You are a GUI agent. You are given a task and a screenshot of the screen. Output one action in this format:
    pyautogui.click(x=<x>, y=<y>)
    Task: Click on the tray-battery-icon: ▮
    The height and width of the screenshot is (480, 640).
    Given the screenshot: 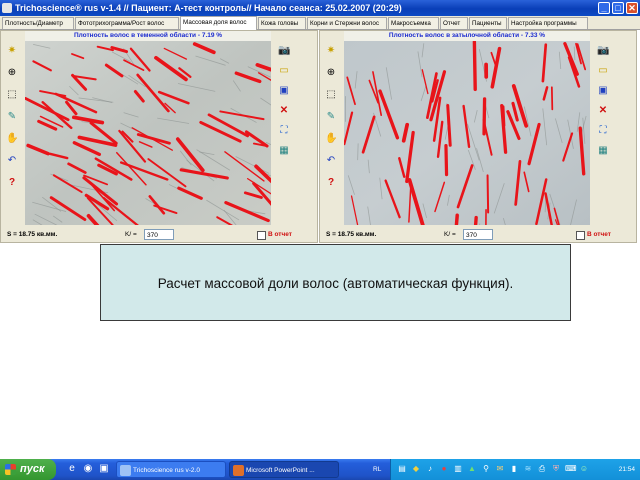 What is the action you would take?
    pyautogui.click(x=514, y=469)
    